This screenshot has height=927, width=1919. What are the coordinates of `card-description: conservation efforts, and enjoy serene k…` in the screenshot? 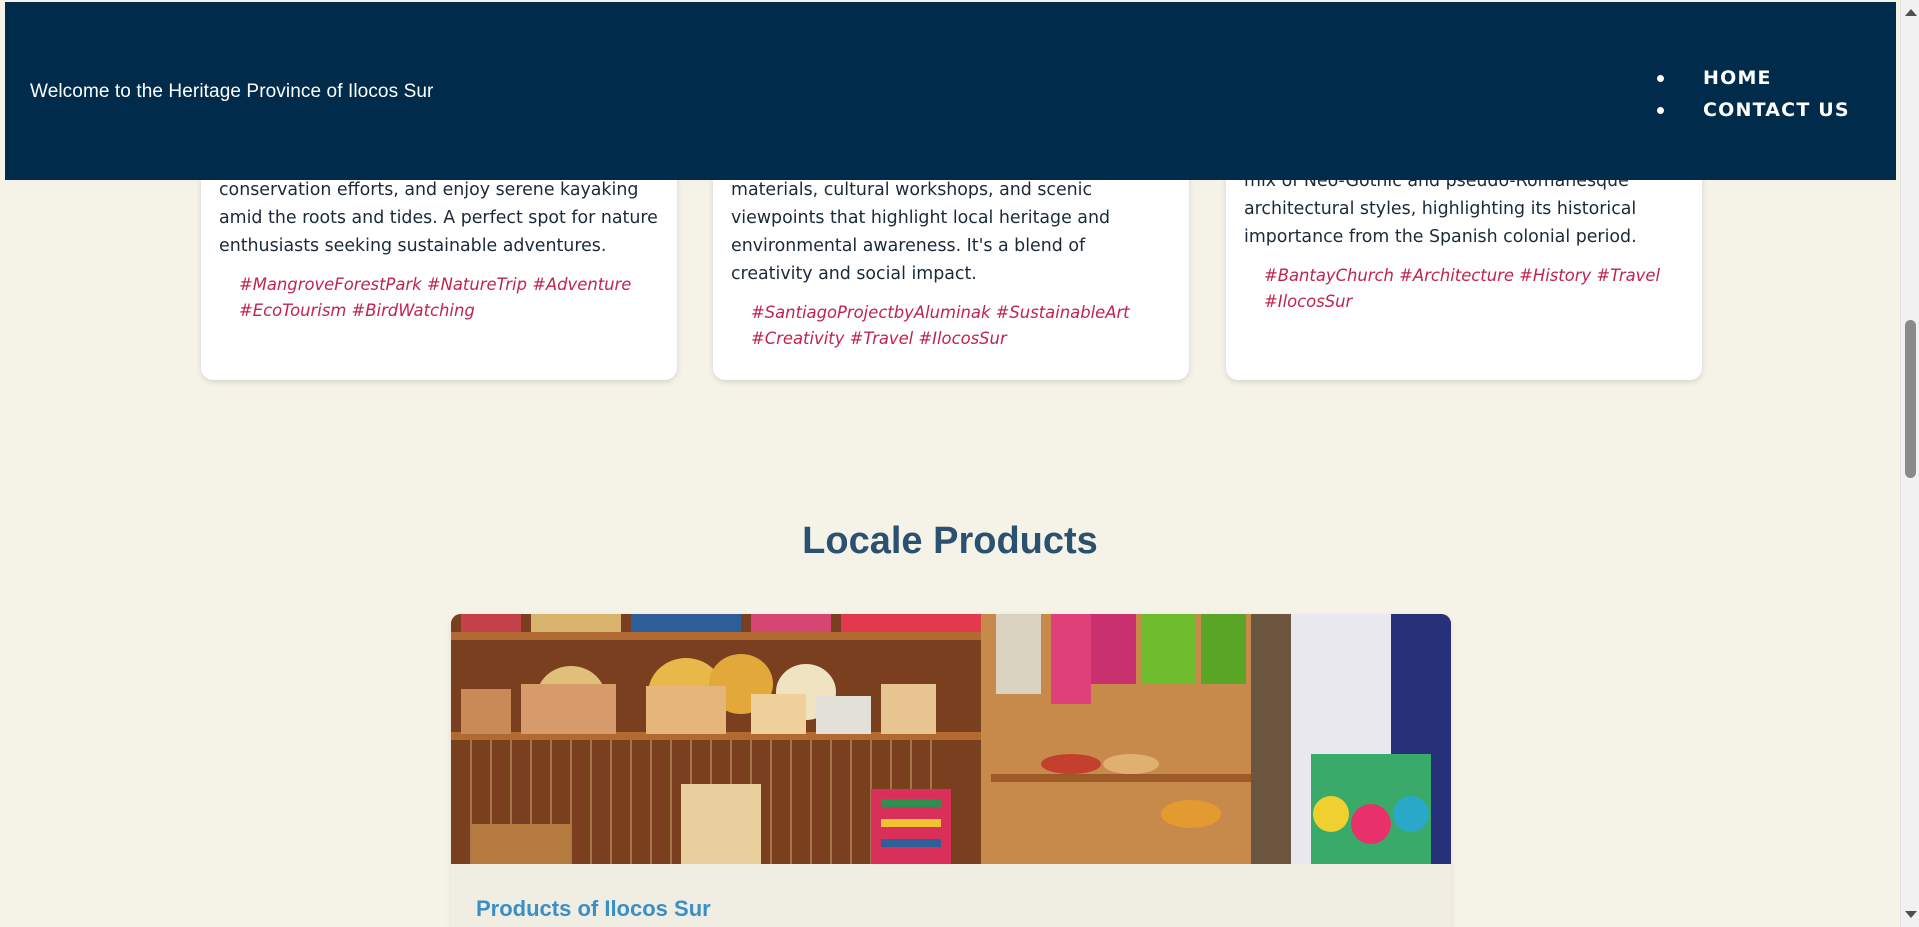 It's located at (438, 218).